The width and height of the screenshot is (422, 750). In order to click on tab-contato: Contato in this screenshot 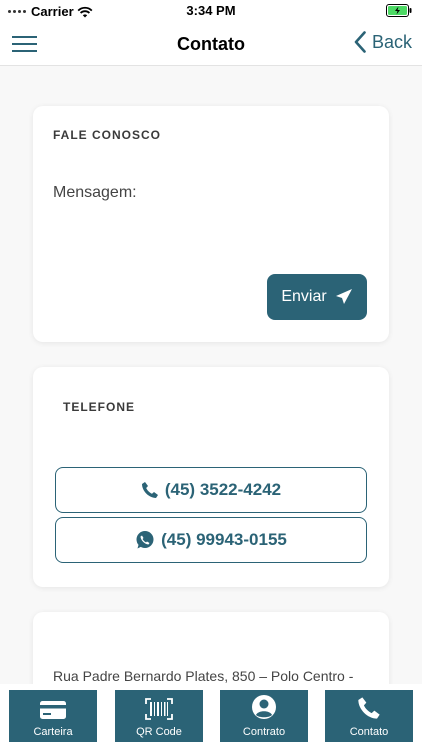, I will do `click(369, 716)`.